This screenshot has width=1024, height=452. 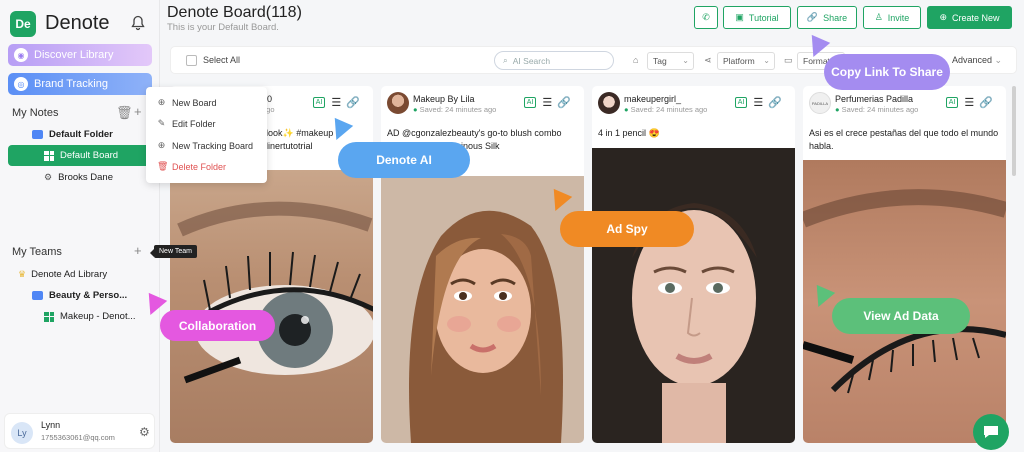 I want to click on edit-icon: ✎, so click(x=161, y=123).